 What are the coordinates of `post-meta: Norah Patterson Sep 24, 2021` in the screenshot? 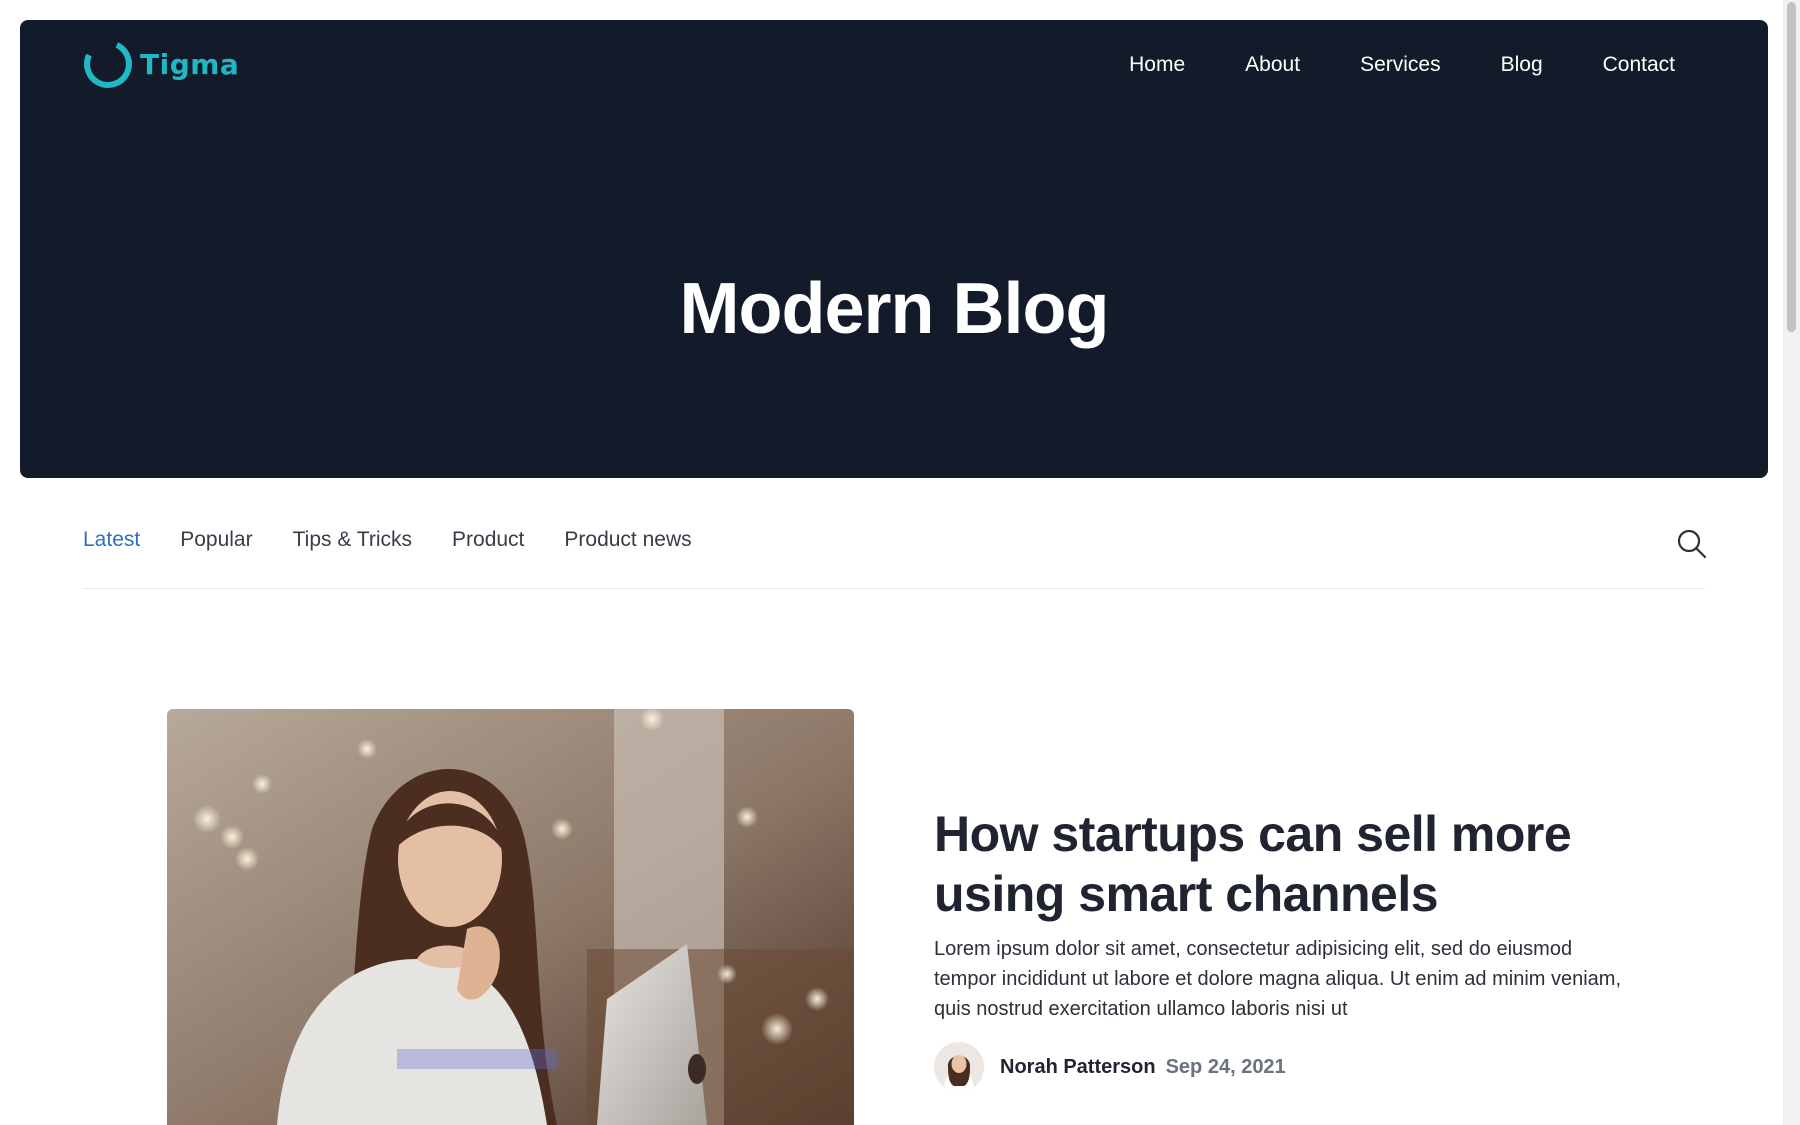 It's located at (1110, 1067).